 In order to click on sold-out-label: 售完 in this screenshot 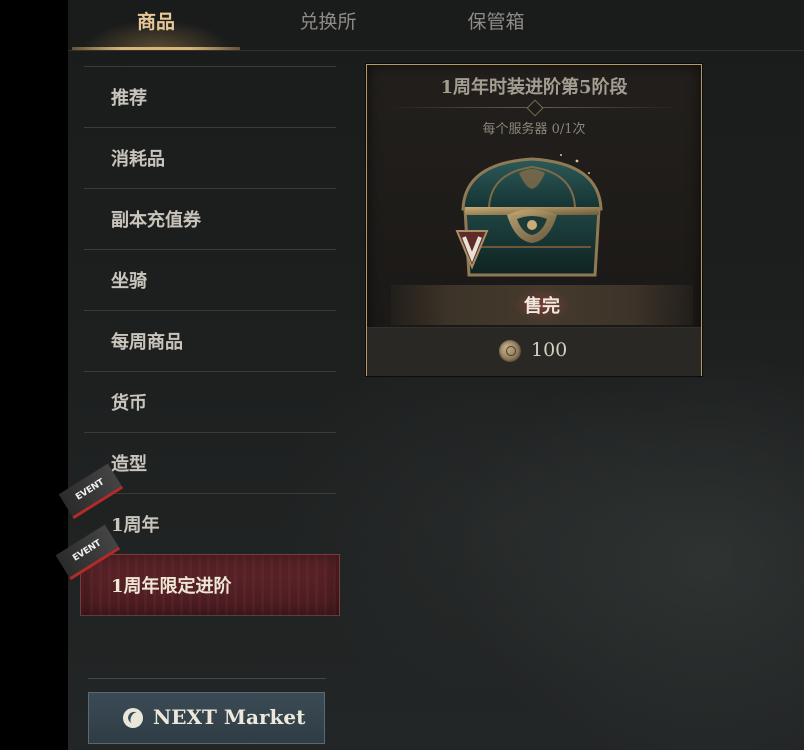, I will do `click(542, 305)`.